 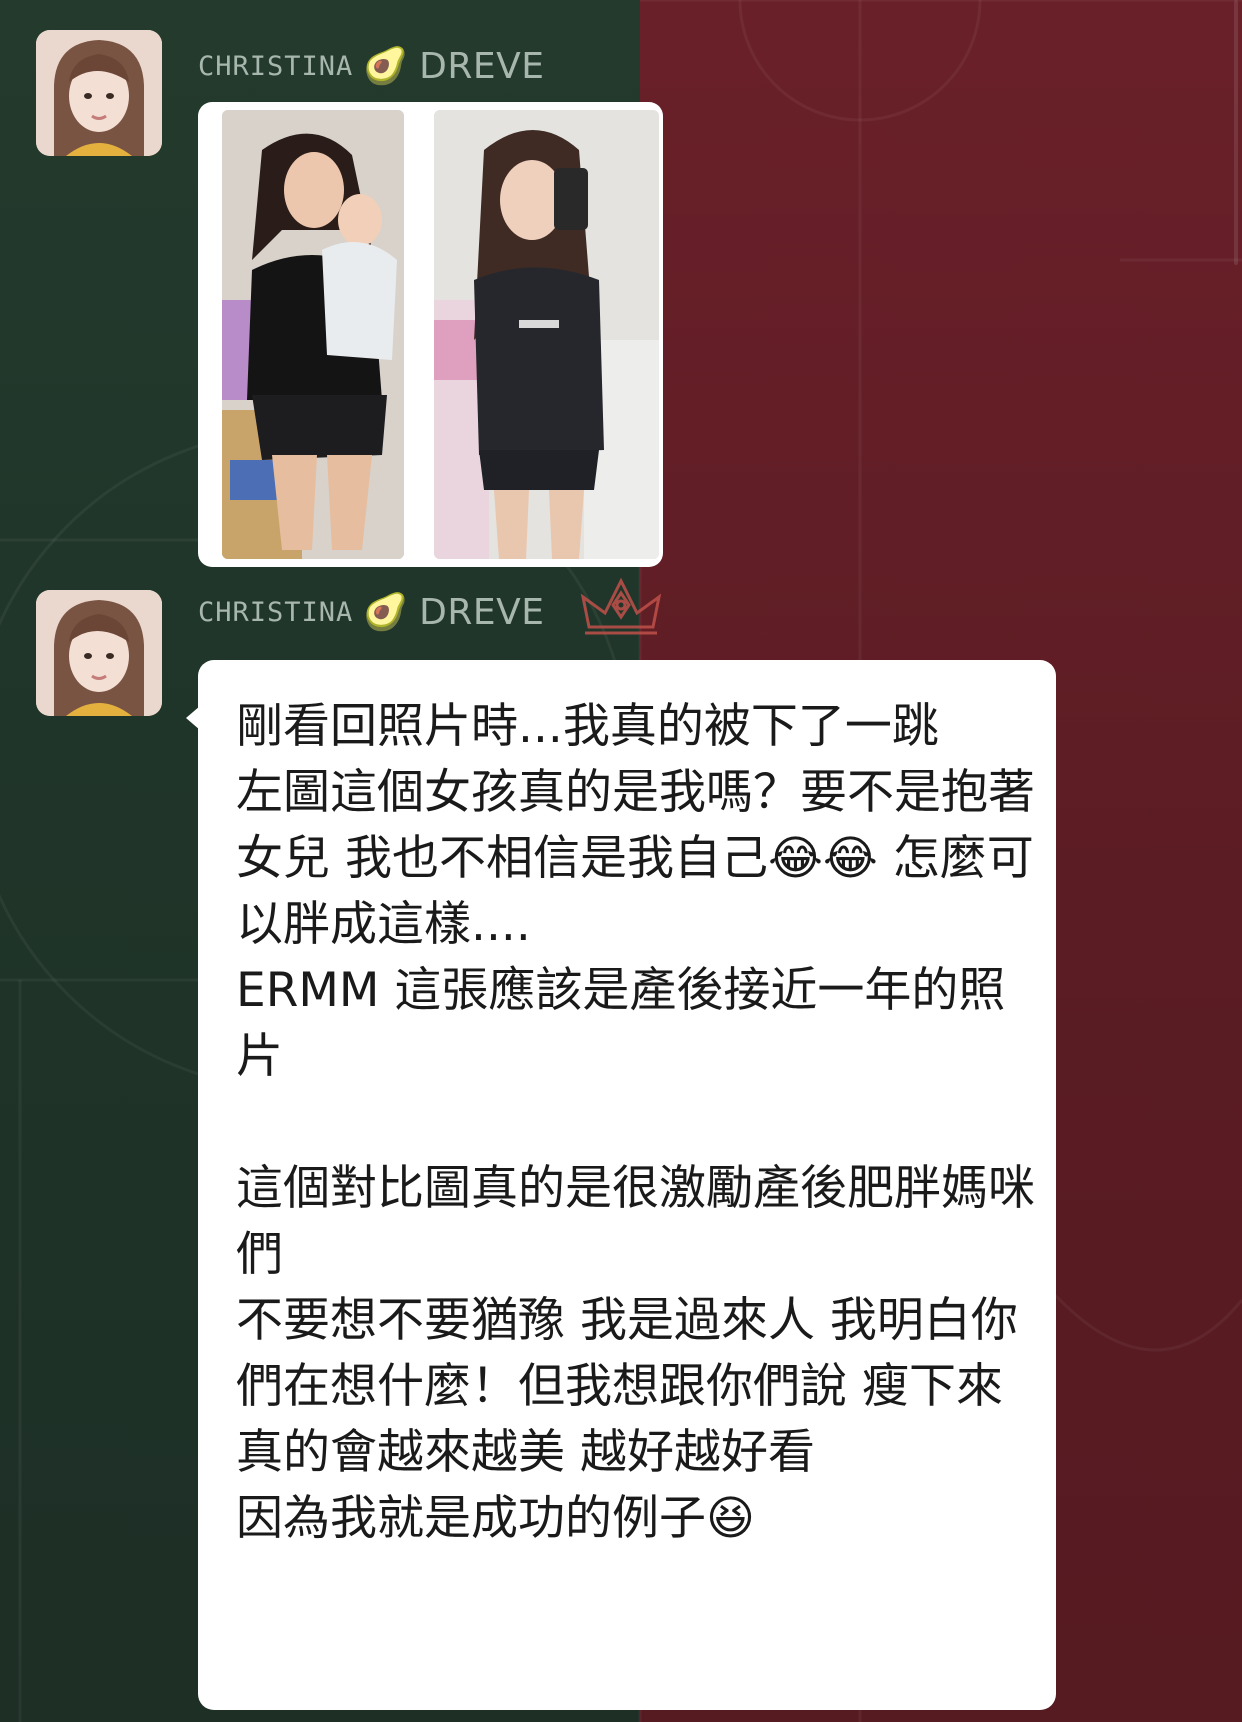 What do you see at coordinates (1236, 132) in the screenshot?
I see `scrollbar-thumb` at bounding box center [1236, 132].